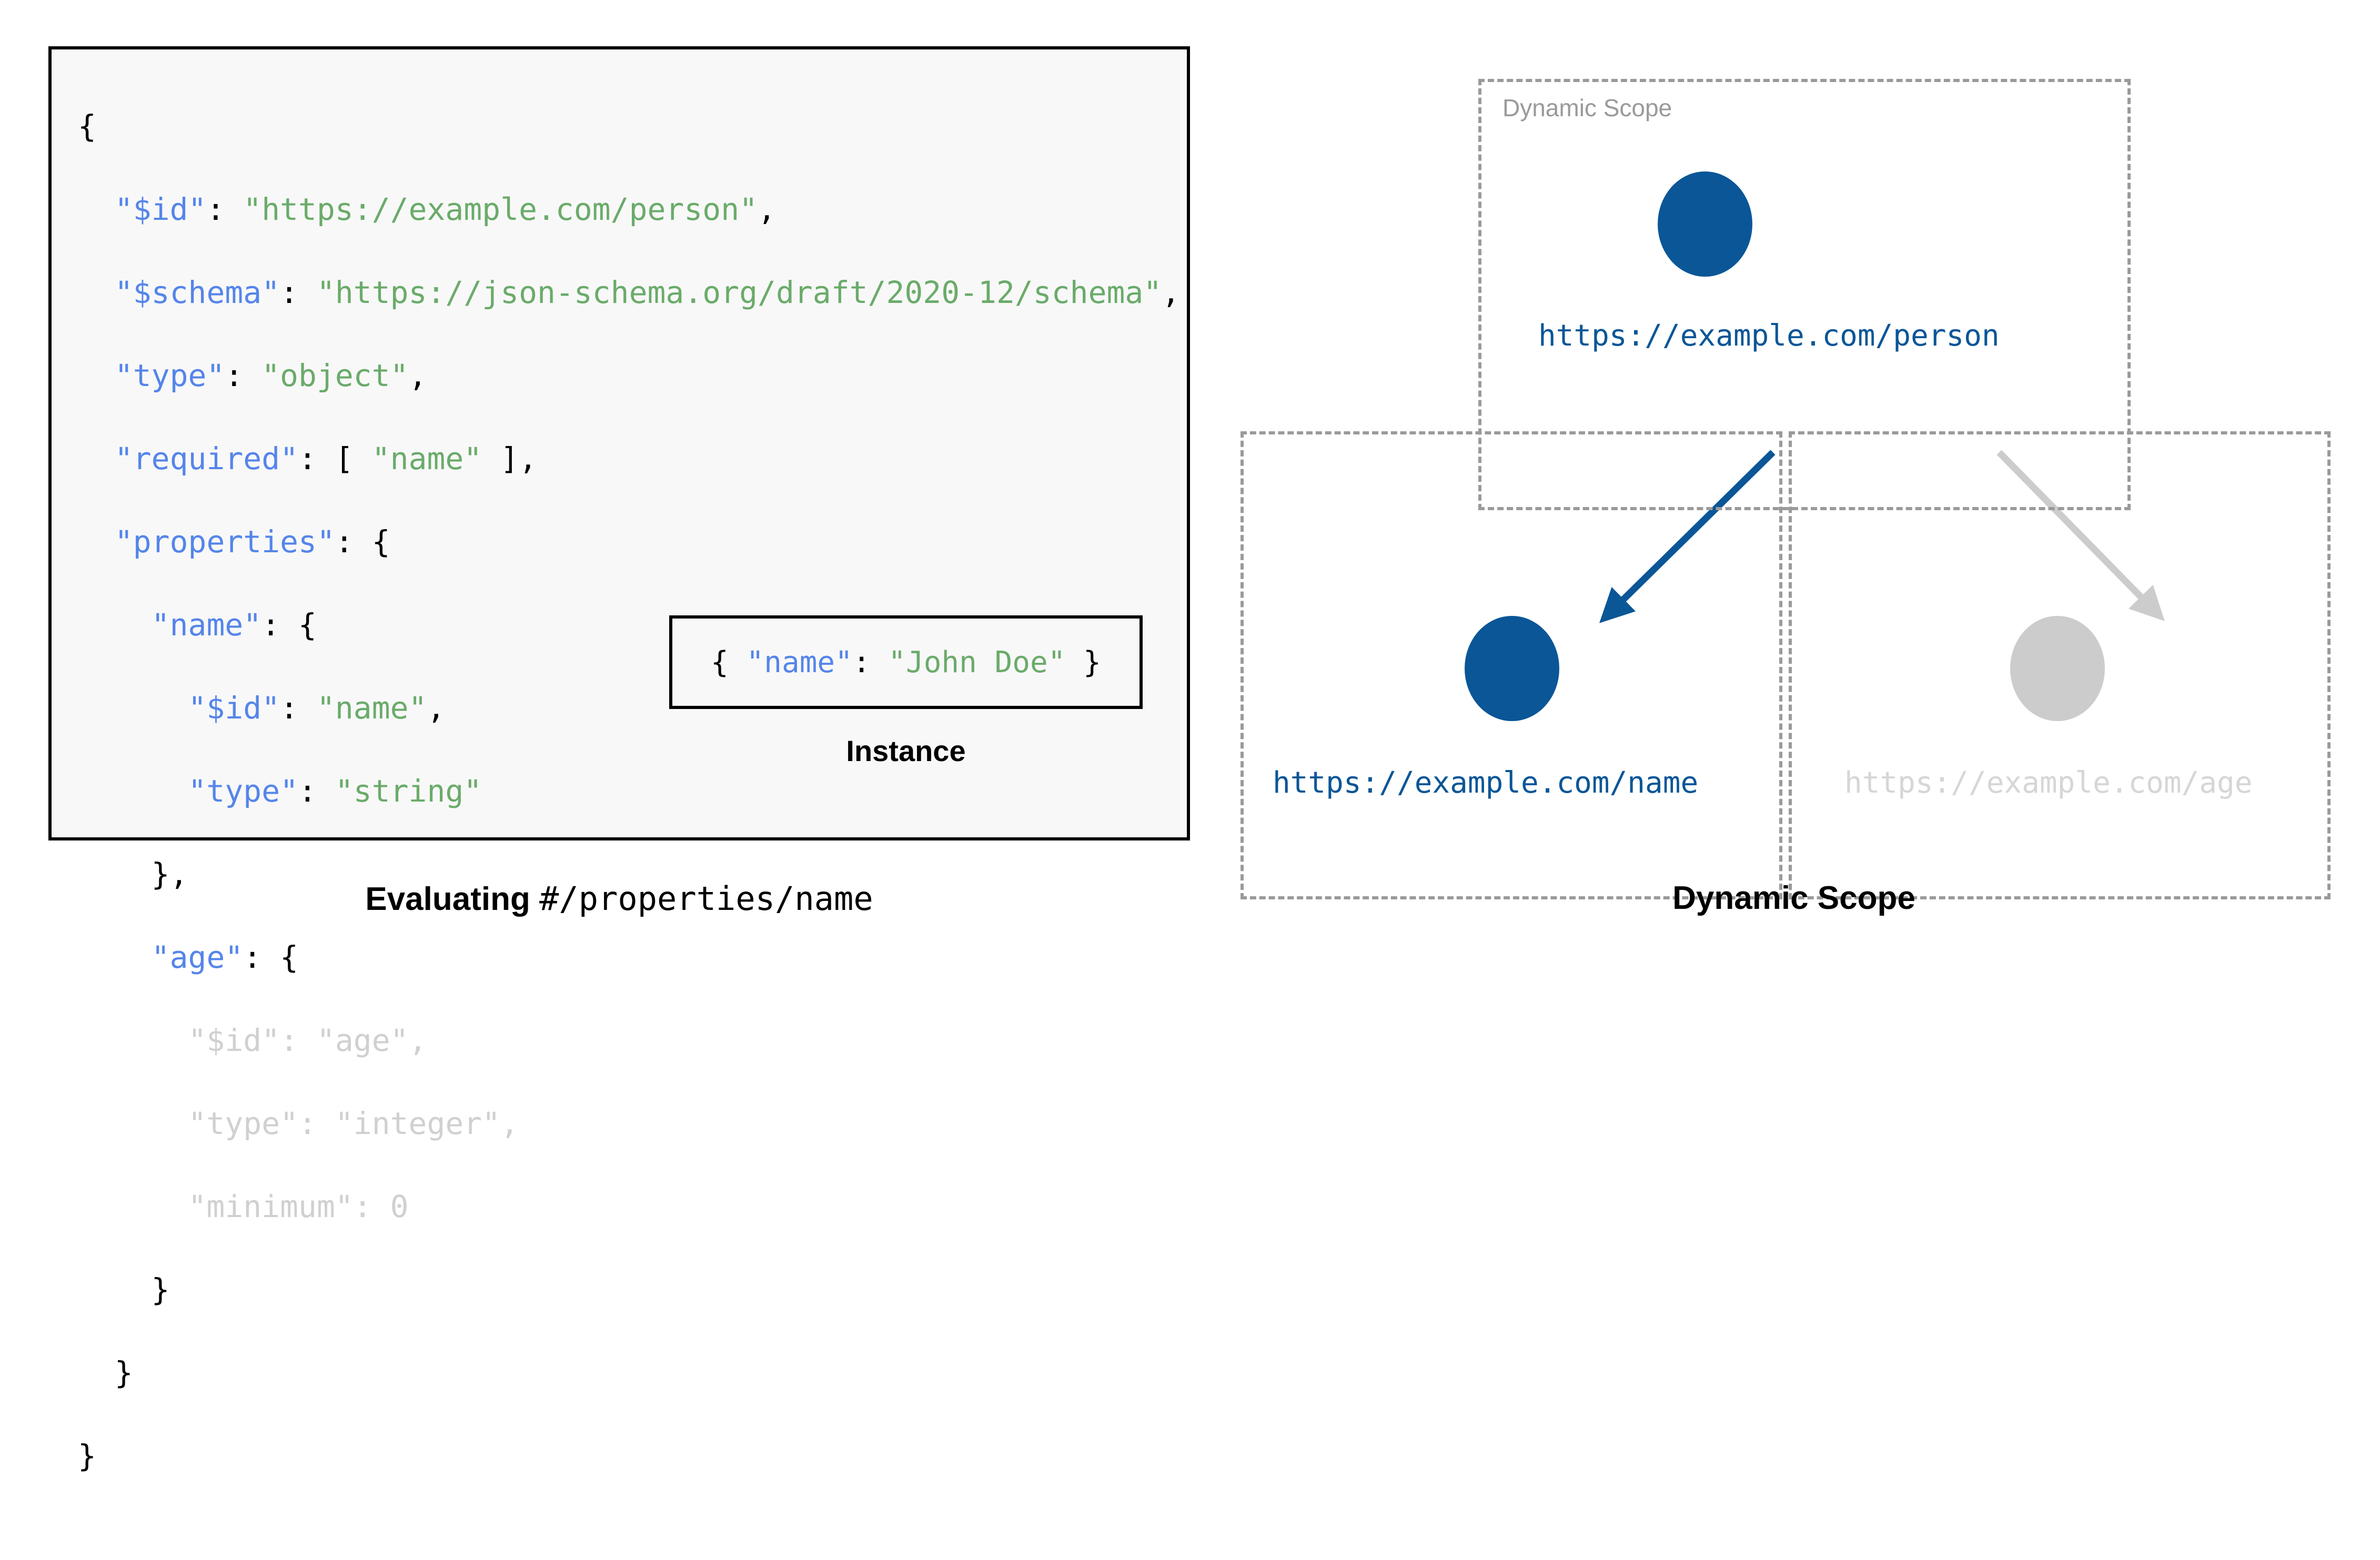 This screenshot has height=1560, width=2380. What do you see at coordinates (706, 898) in the screenshot?
I see `left-caption-mono: #/properties/name` at bounding box center [706, 898].